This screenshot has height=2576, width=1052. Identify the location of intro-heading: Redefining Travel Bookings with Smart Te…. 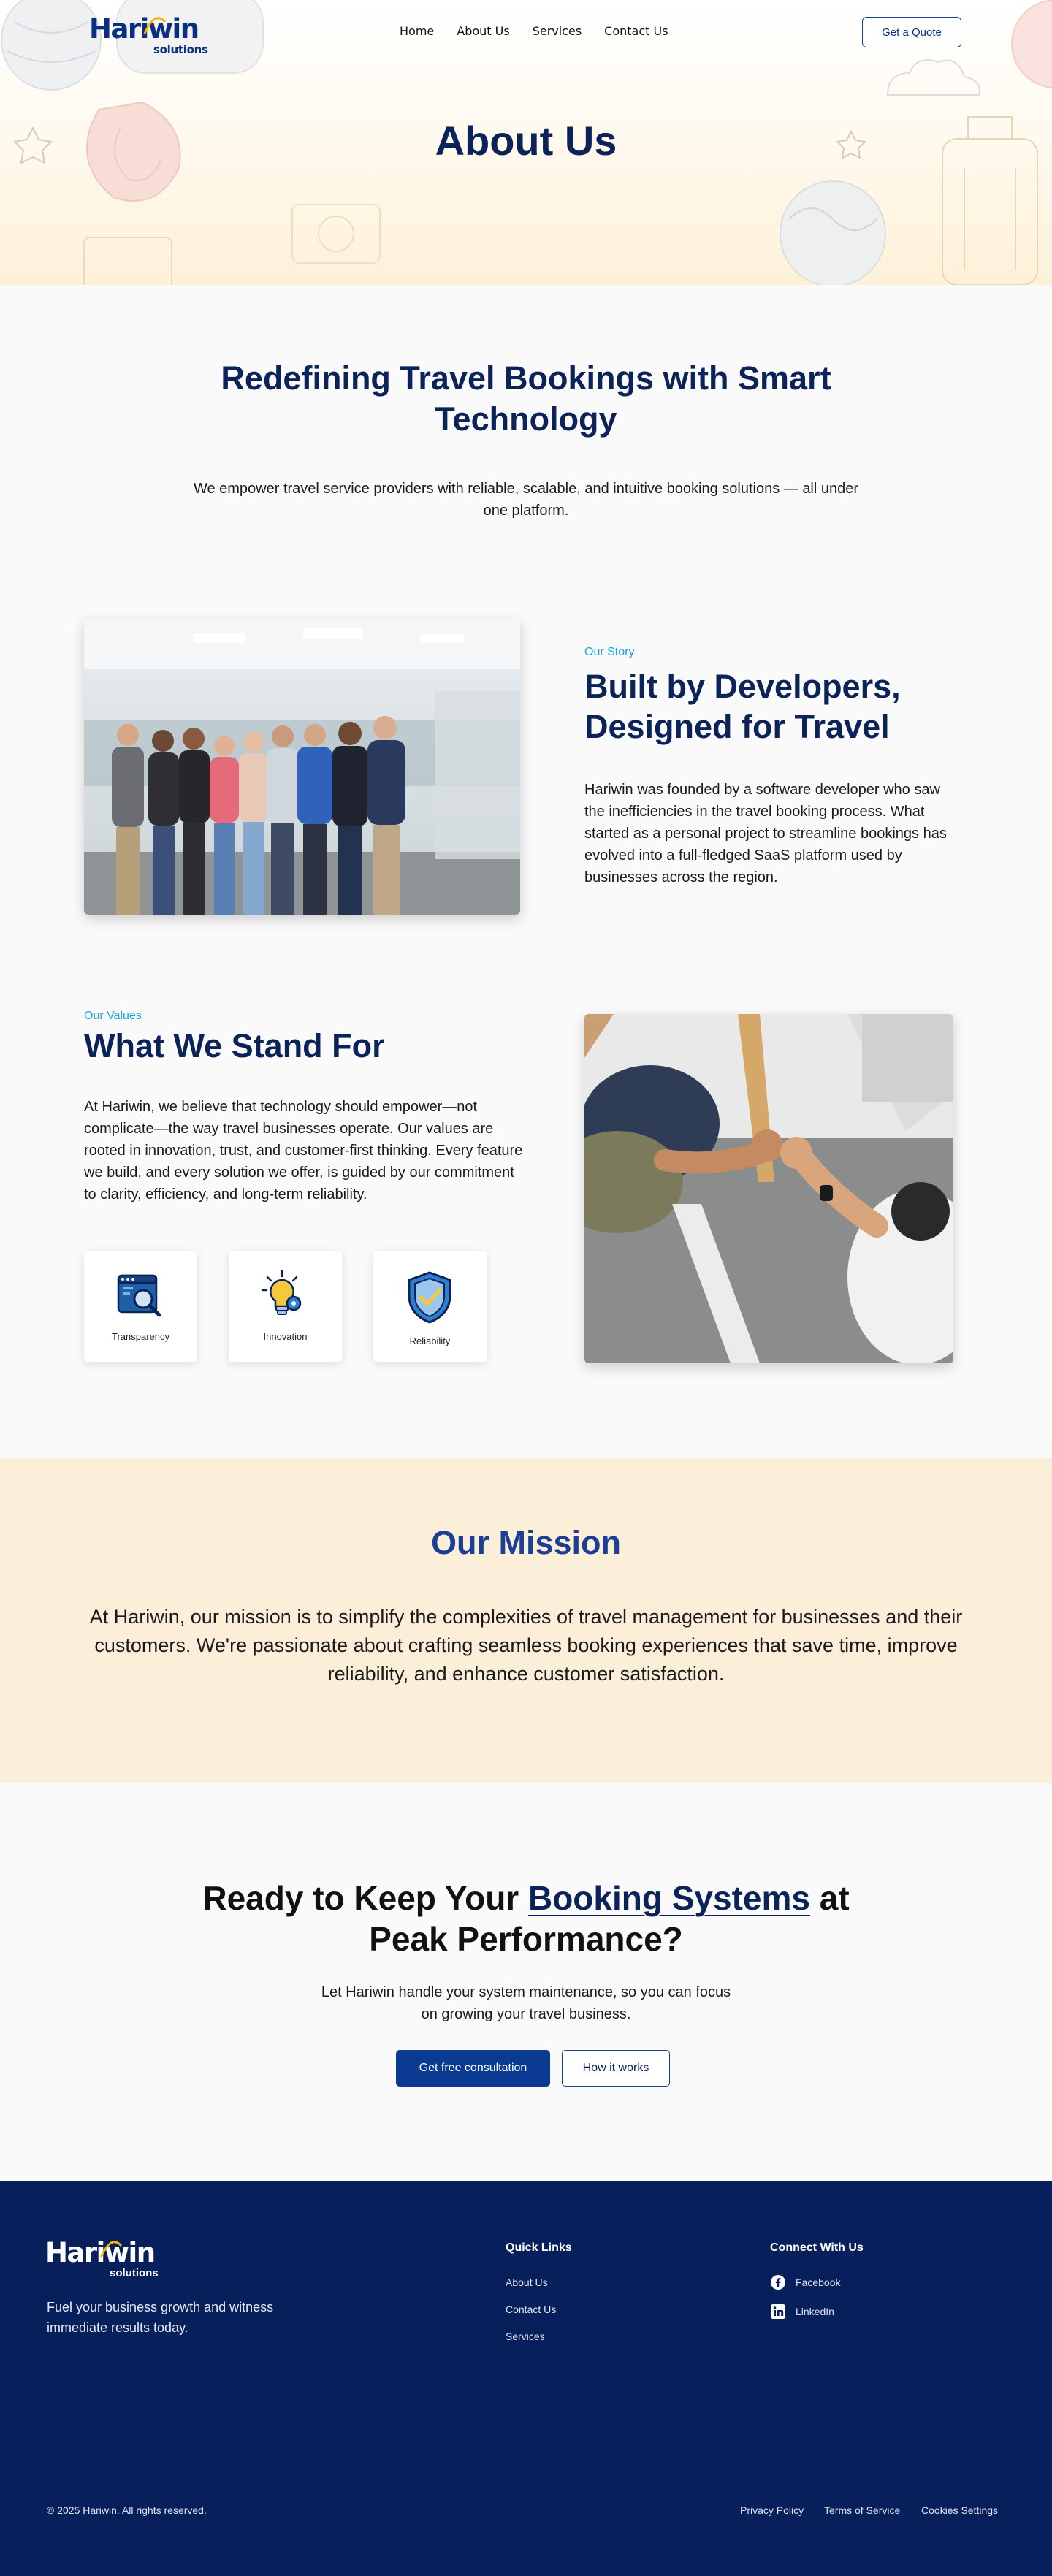
(526, 399).